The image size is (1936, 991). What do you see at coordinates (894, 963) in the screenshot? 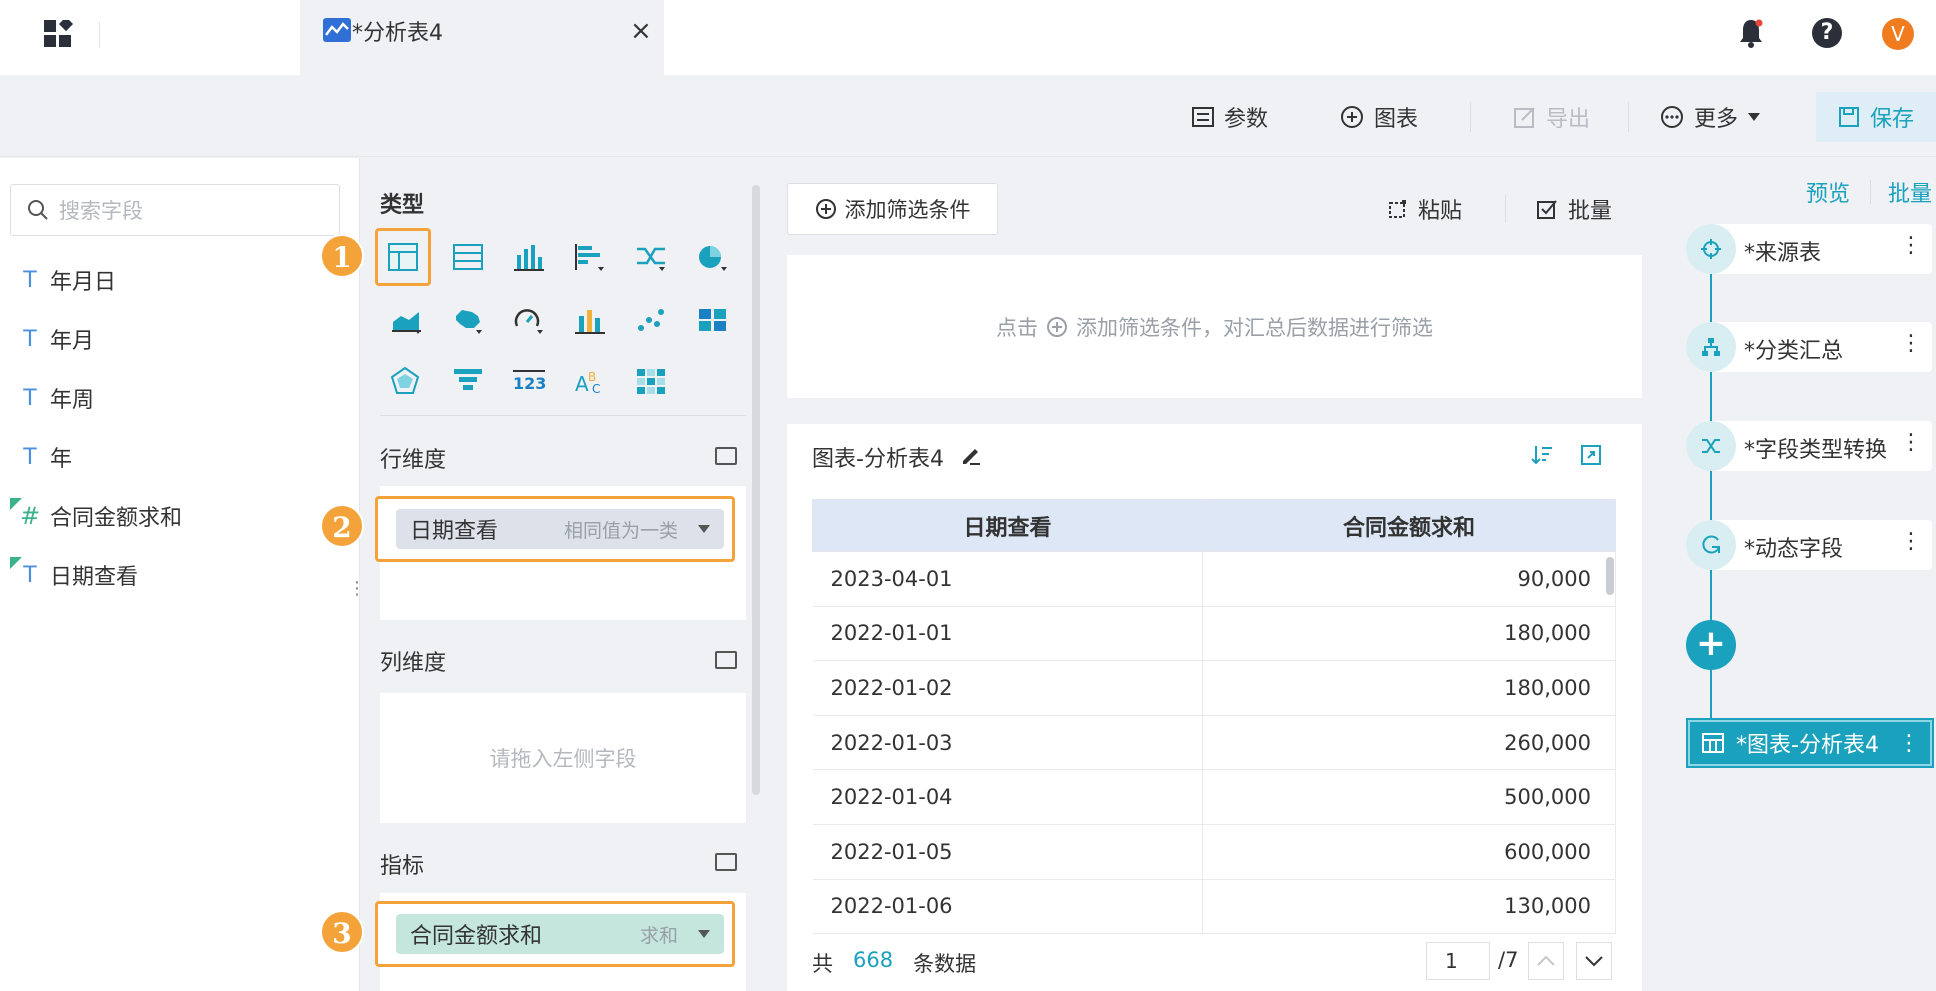
I see `row-count: 共 668 条数据` at bounding box center [894, 963].